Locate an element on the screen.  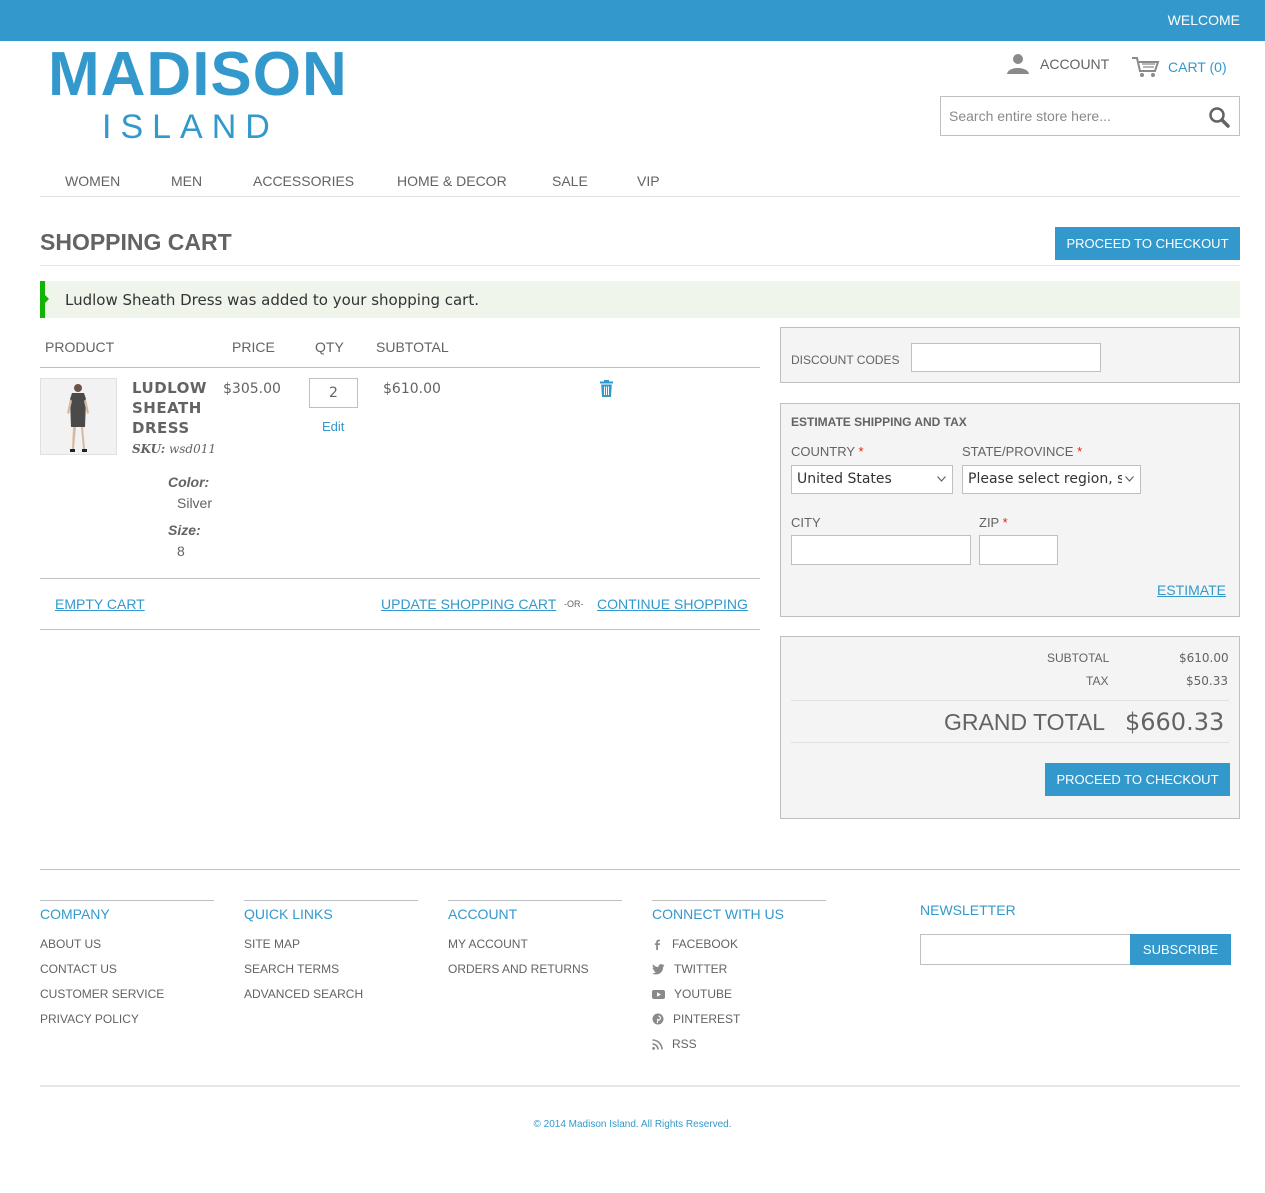
sku-label: SKU: is located at coordinates (149, 449).